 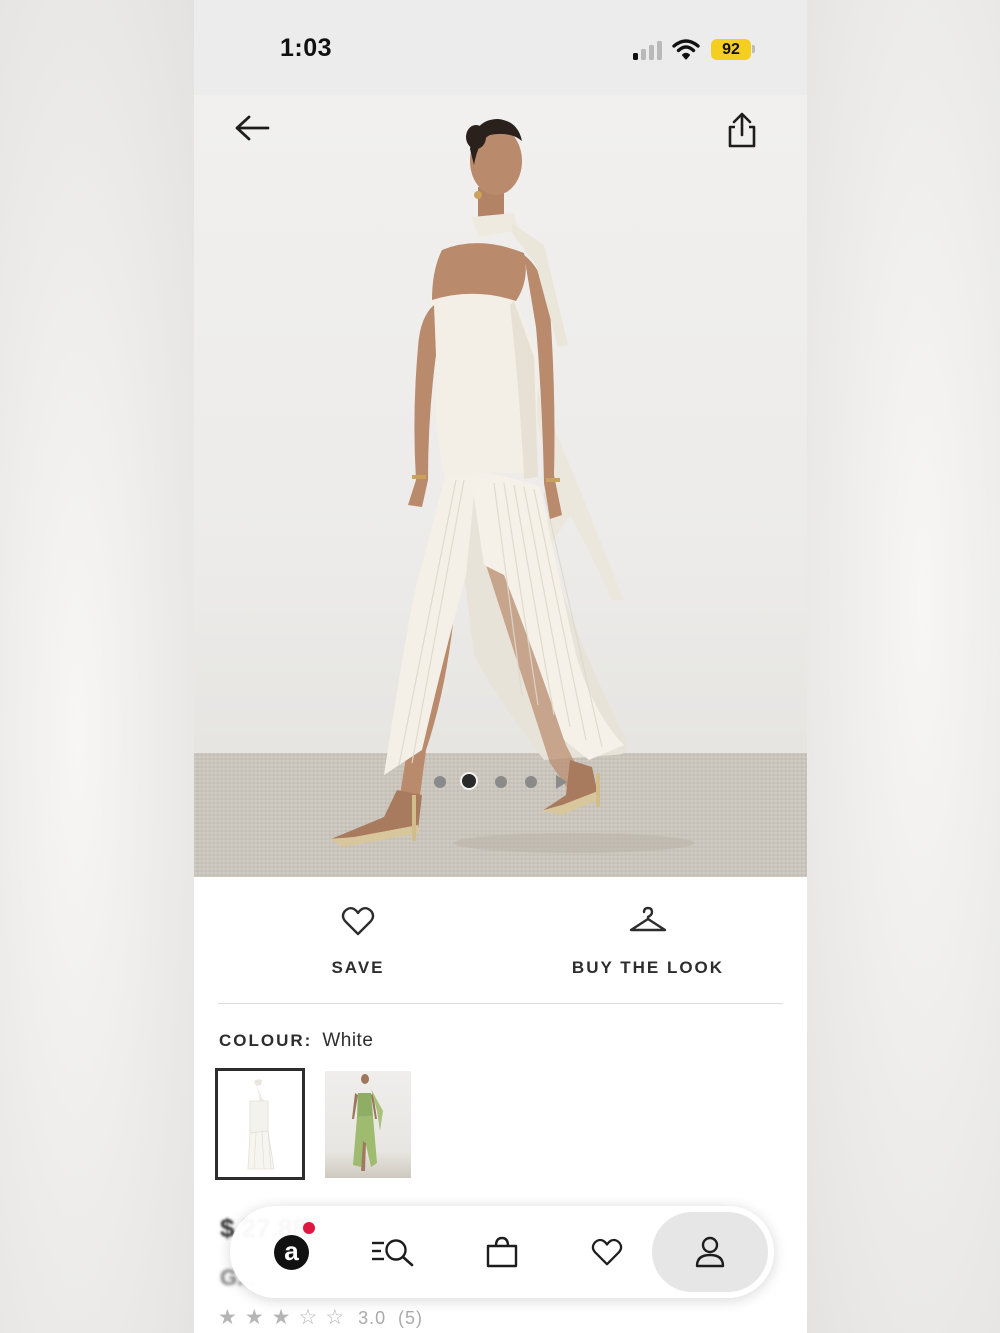 What do you see at coordinates (469, 781) in the screenshot?
I see `carousel-dot-2-active` at bounding box center [469, 781].